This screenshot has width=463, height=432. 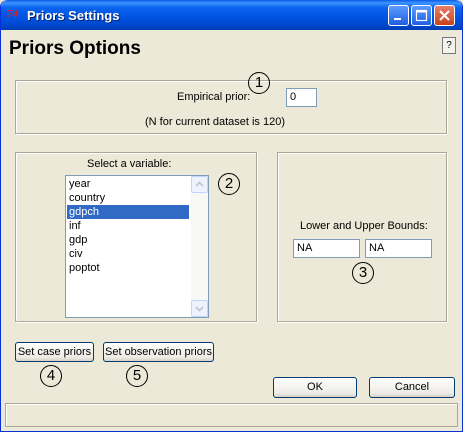 What do you see at coordinates (128, 226) in the screenshot?
I see `list-item: inf` at bounding box center [128, 226].